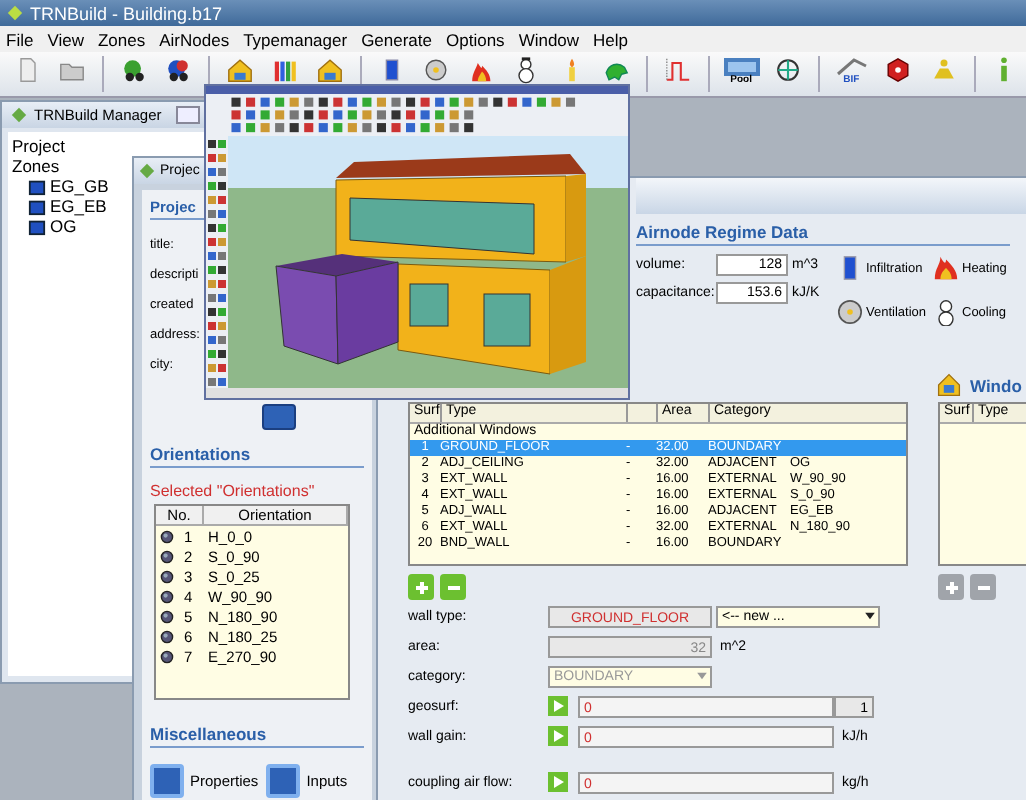  Describe the element at coordinates (78, 206) in the screenshot. I see `tree-item: EG_EB` at that location.